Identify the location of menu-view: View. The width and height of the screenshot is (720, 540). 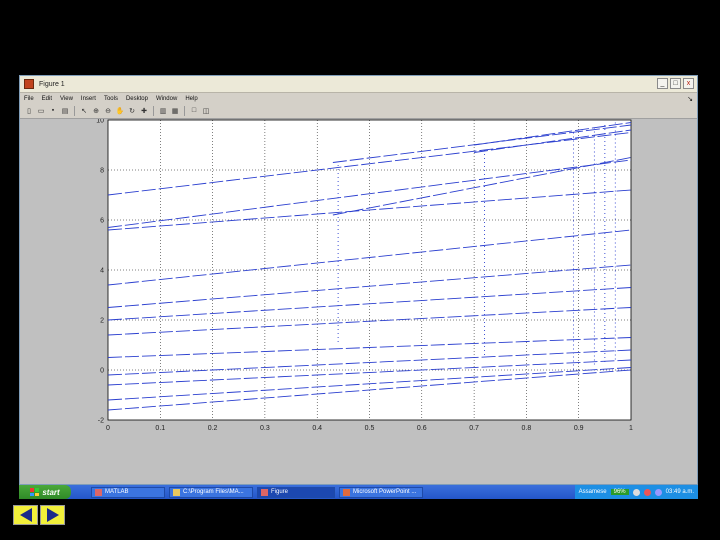
(66, 99).